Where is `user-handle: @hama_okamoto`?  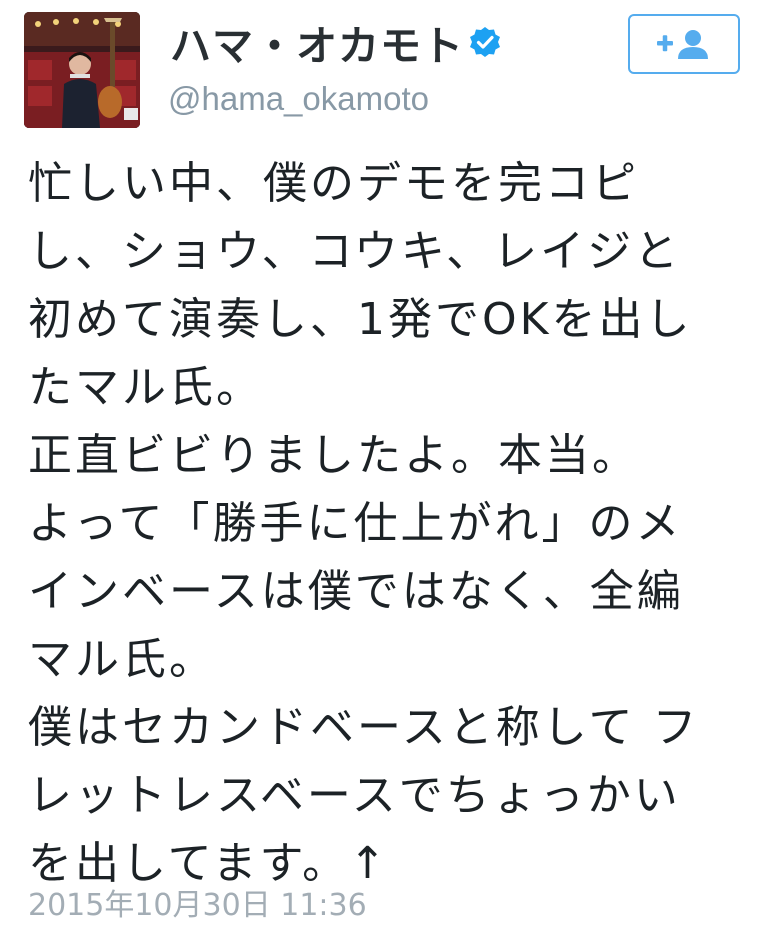 user-handle: @hama_okamoto is located at coordinates (298, 99).